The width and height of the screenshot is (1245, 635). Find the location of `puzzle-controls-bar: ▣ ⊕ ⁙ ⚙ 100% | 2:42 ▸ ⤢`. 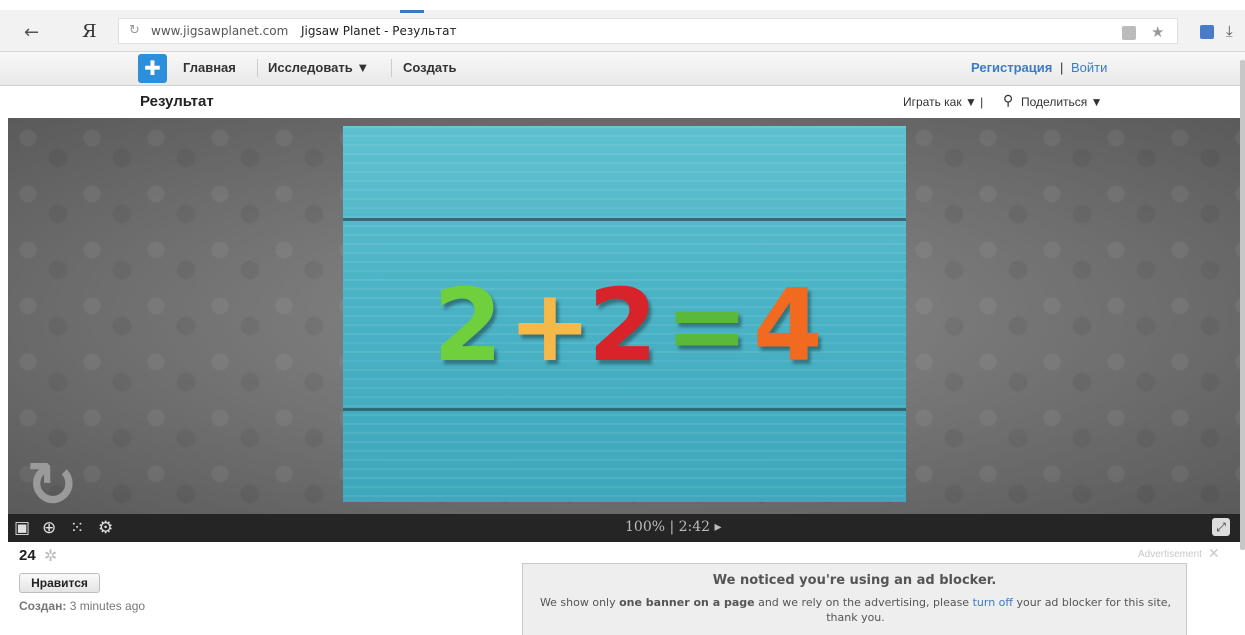

puzzle-controls-bar: ▣ ⊕ ⁙ ⚙ 100% | 2:42 ▸ ⤢ is located at coordinates (624, 528).